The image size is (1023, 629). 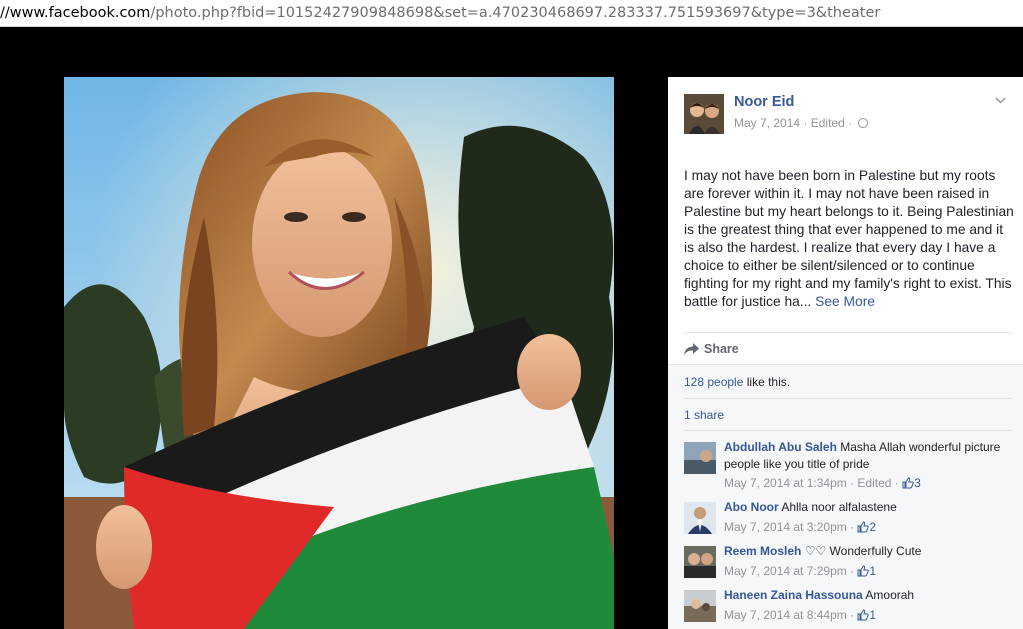 I want to click on url-host: //www.facebook.com, so click(x=75, y=13).